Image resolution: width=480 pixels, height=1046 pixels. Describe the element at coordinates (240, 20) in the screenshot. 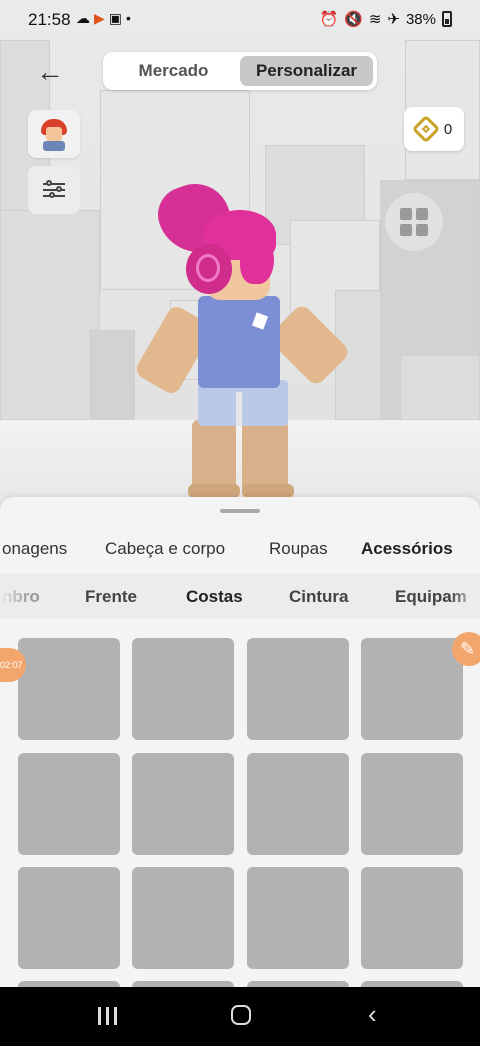

I see `status-bar: 21:58 ☁▶▣• ⏰ 🔇 ≋ ✈ 38%` at that location.